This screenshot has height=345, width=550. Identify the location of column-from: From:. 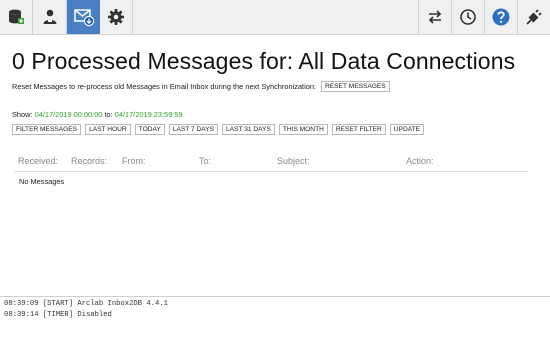
(134, 161).